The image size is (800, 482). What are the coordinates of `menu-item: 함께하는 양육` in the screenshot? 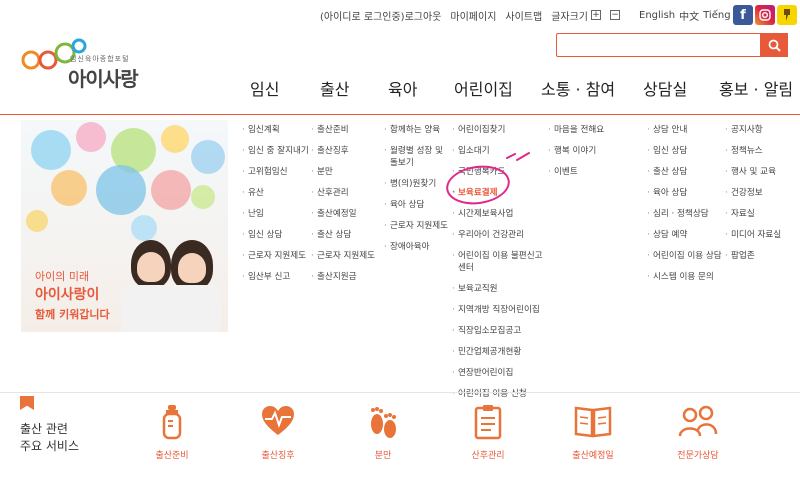 It's located at (418, 130).